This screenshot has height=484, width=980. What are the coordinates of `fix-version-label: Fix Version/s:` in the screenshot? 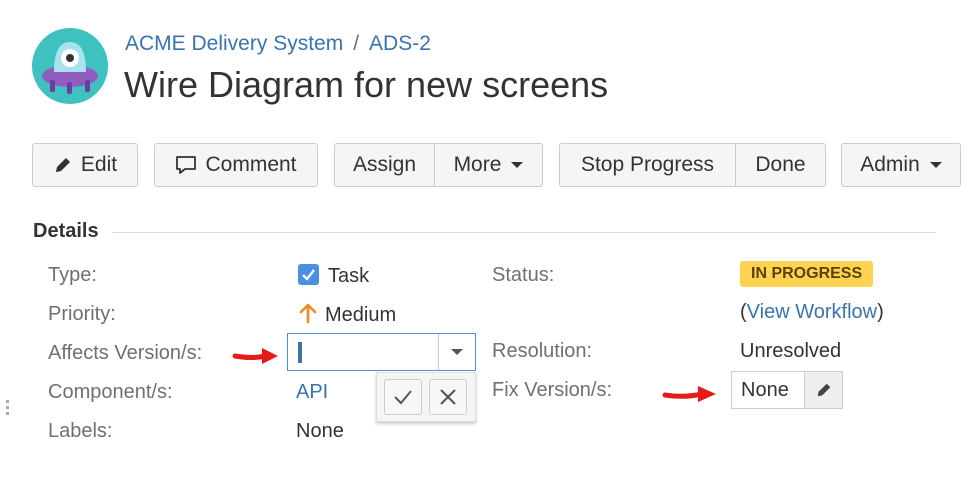 It's located at (552, 390).